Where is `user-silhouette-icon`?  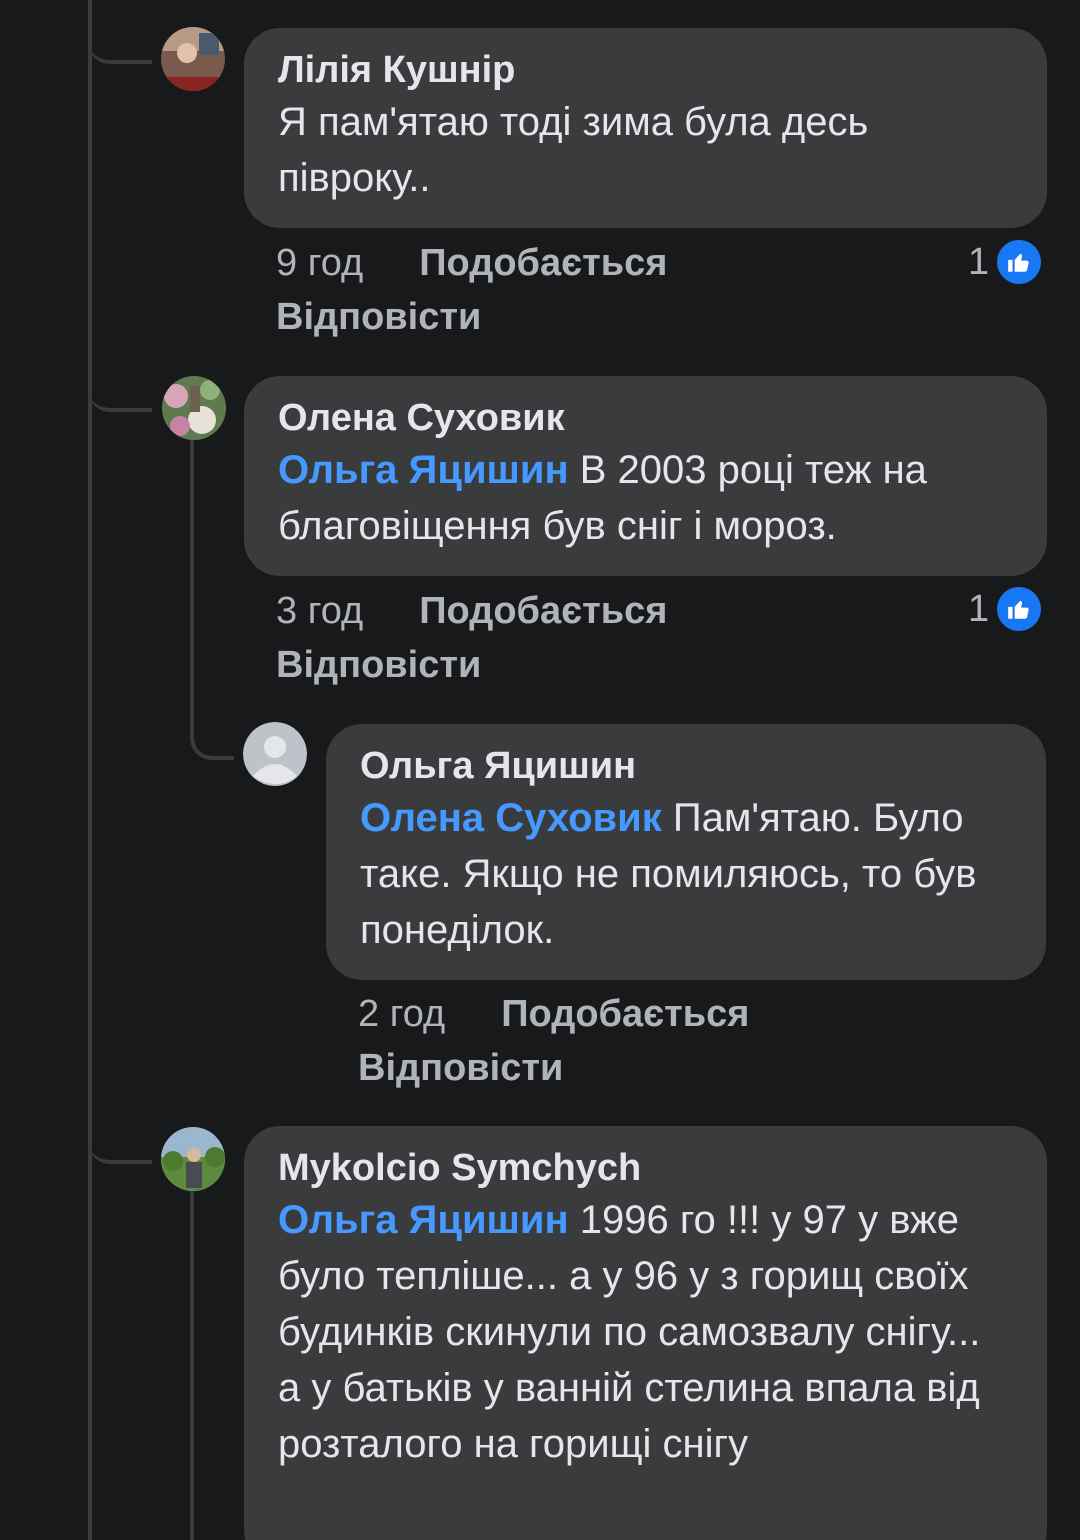 user-silhouette-icon is located at coordinates (275, 754).